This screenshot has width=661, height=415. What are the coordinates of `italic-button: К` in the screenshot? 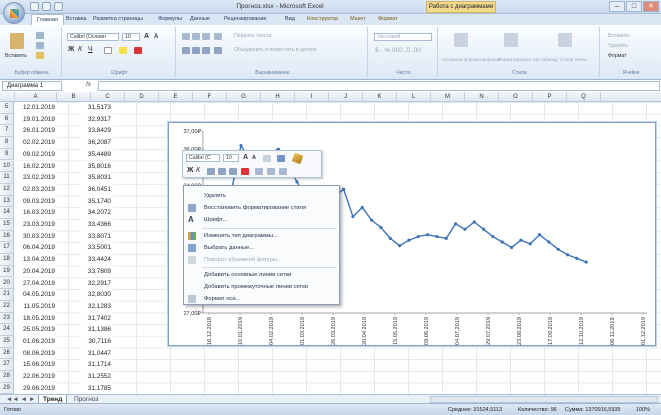 It's located at (80, 49).